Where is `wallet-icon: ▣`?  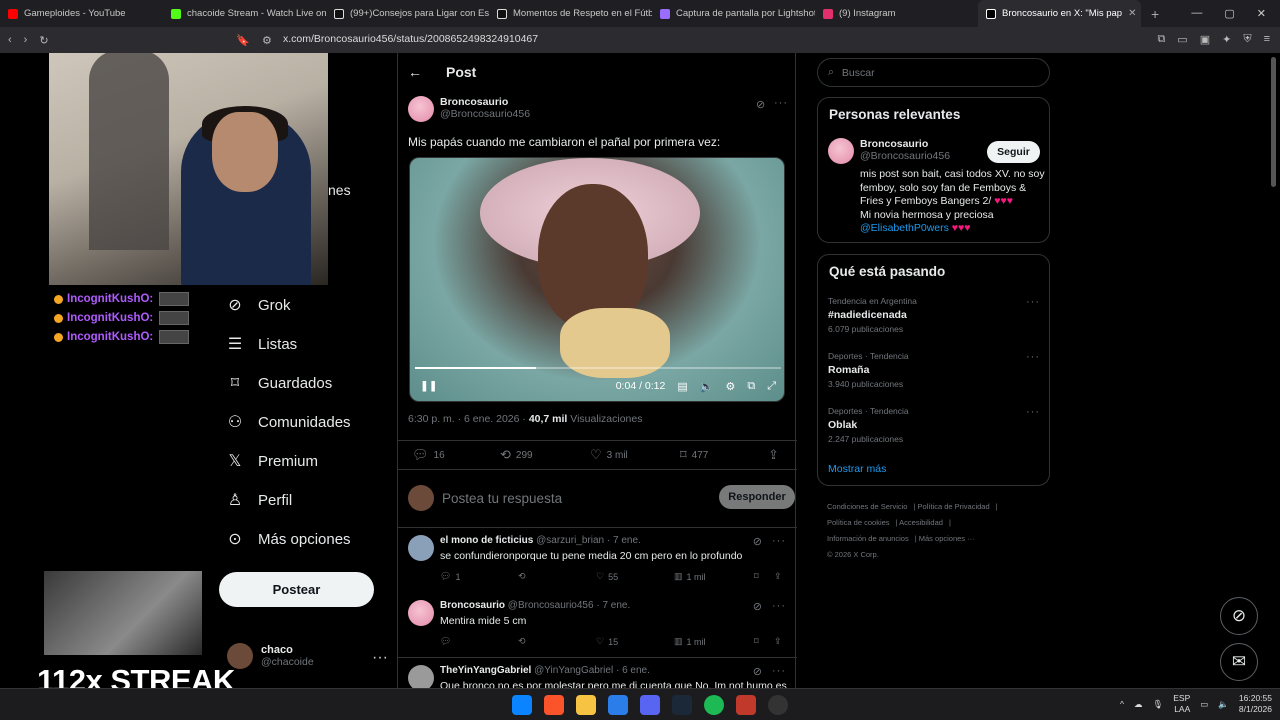
wallet-icon: ▣ is located at coordinates (1205, 39).